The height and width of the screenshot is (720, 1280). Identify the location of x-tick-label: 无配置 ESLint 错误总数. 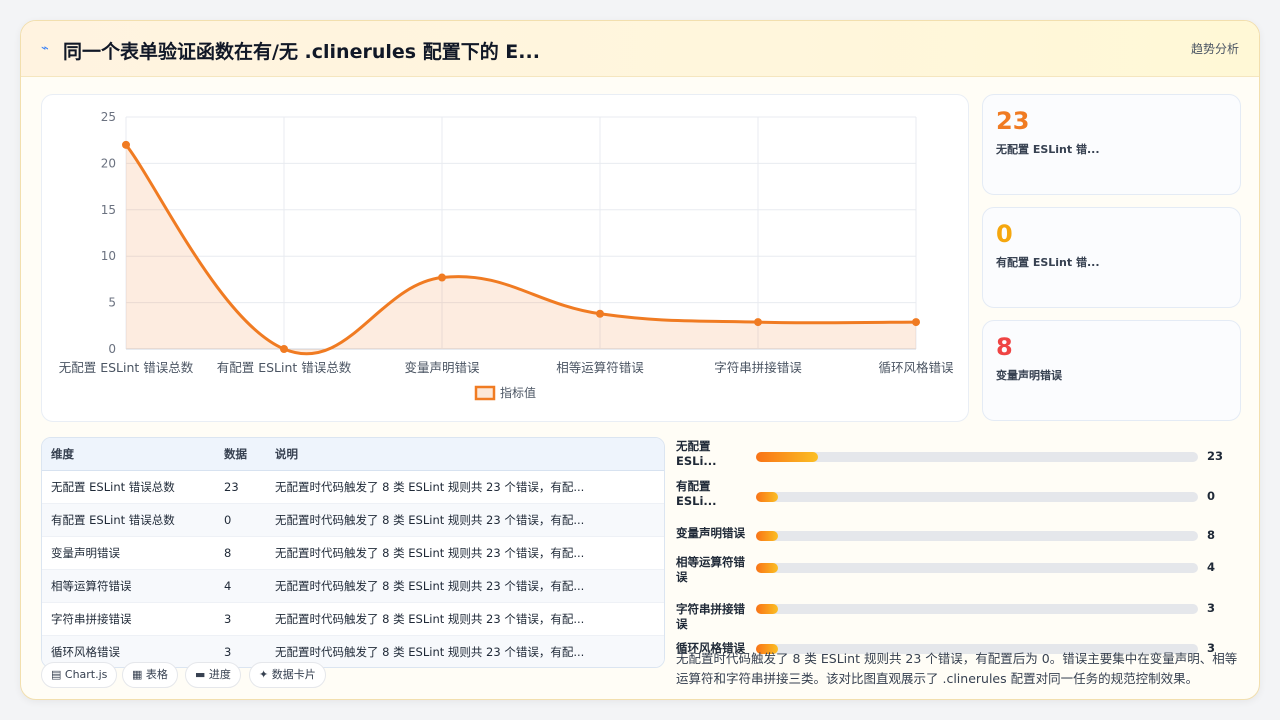
(126, 367).